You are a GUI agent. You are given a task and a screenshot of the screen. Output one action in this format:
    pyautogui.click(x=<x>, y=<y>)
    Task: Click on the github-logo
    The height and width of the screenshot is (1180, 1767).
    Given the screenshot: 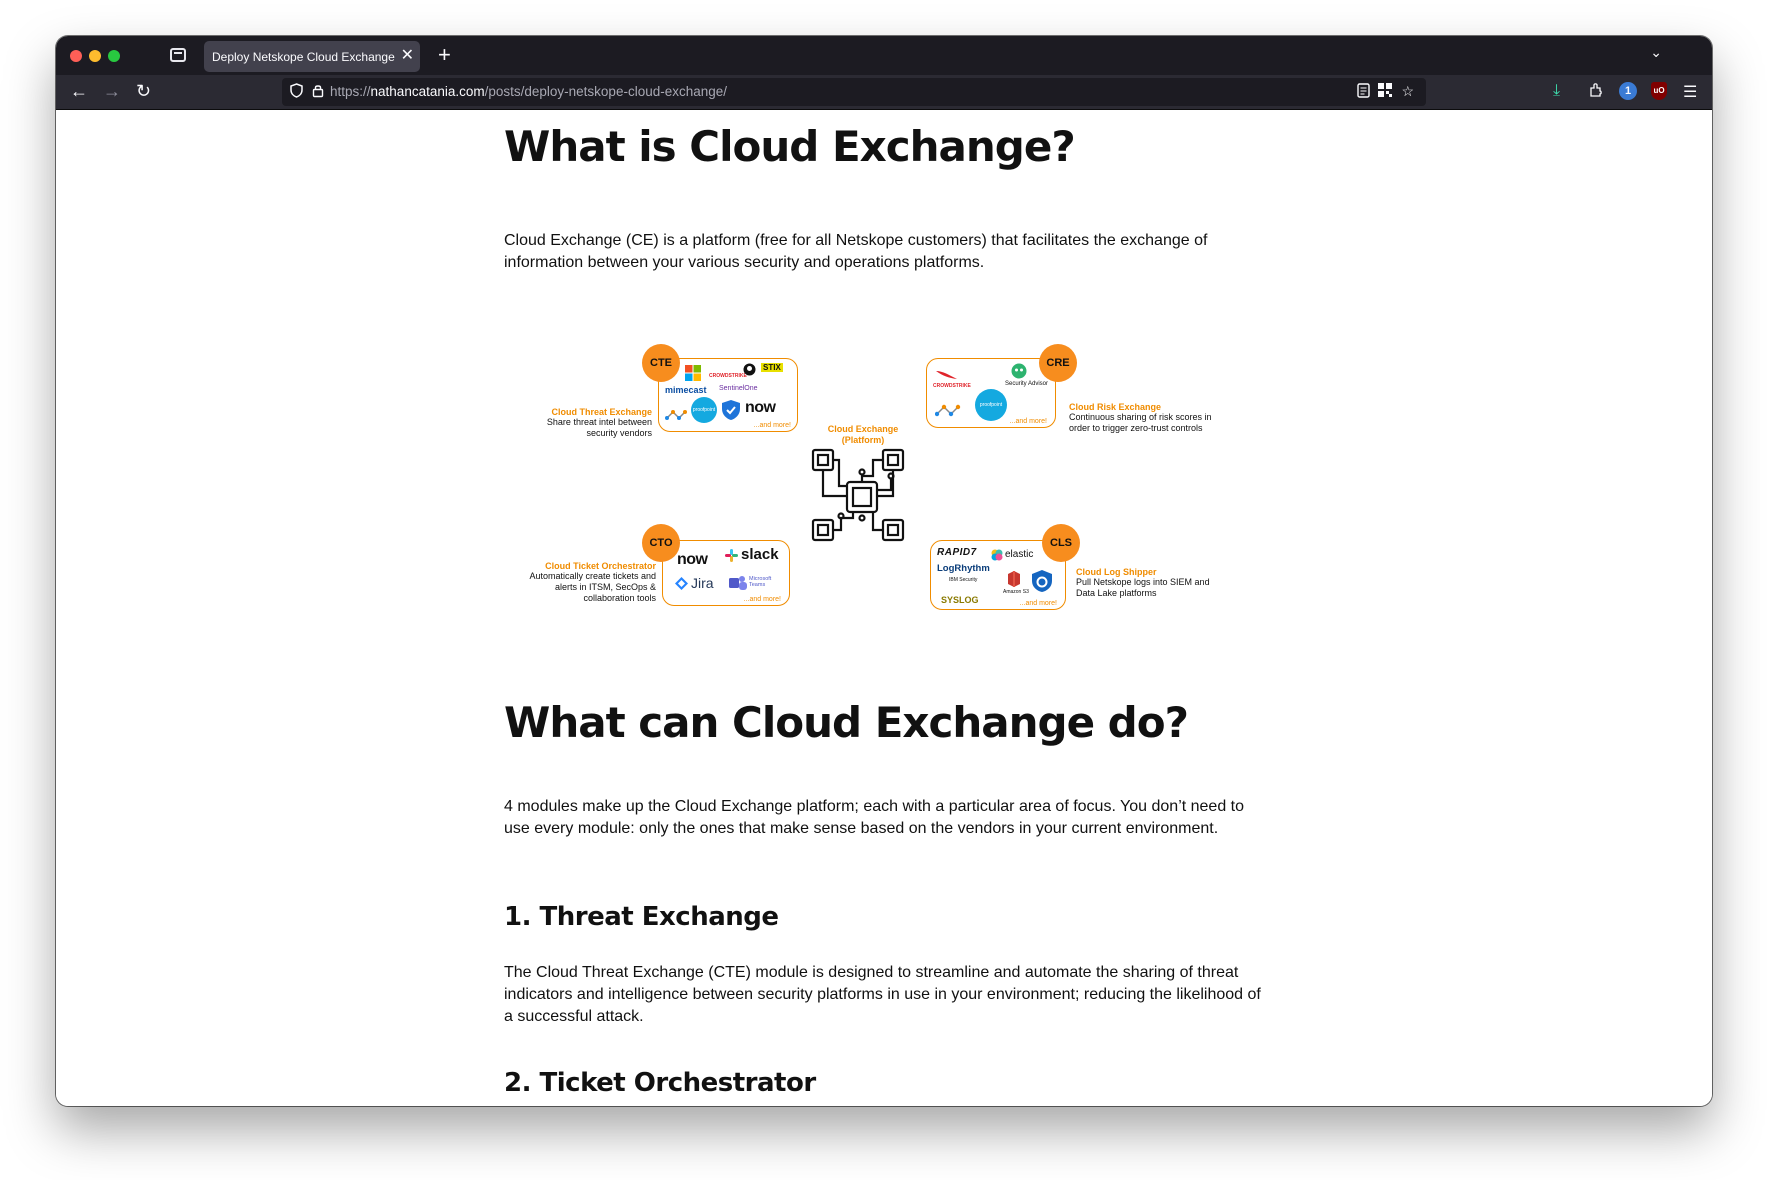 What is the action you would take?
    pyautogui.click(x=749, y=371)
    